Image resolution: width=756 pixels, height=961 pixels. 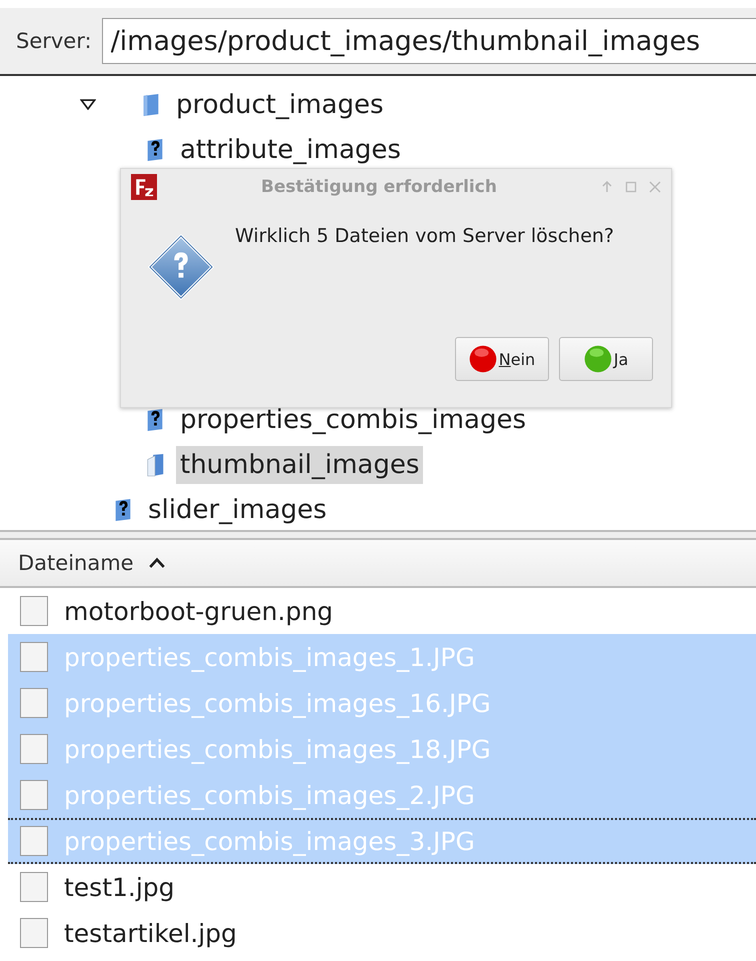 What do you see at coordinates (607, 187) in the screenshot?
I see `up-arrow-icon` at bounding box center [607, 187].